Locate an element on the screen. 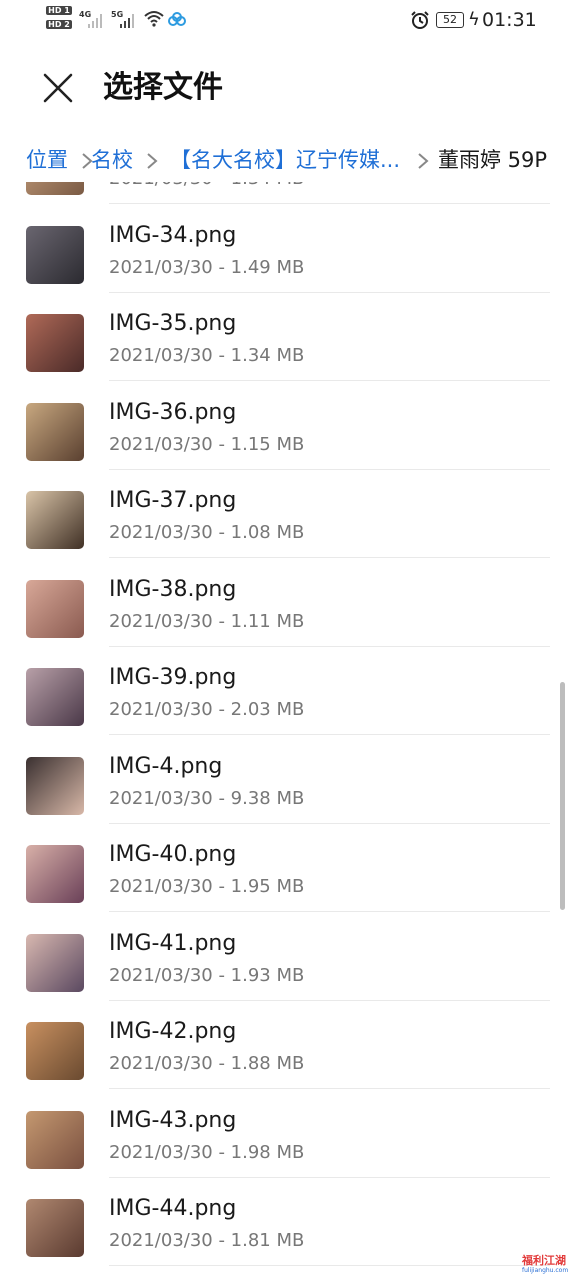 Image resolution: width=576 pixels, height=1280 pixels. file-meta: 2021/03/30 - 2.03 MB is located at coordinates (207, 709).